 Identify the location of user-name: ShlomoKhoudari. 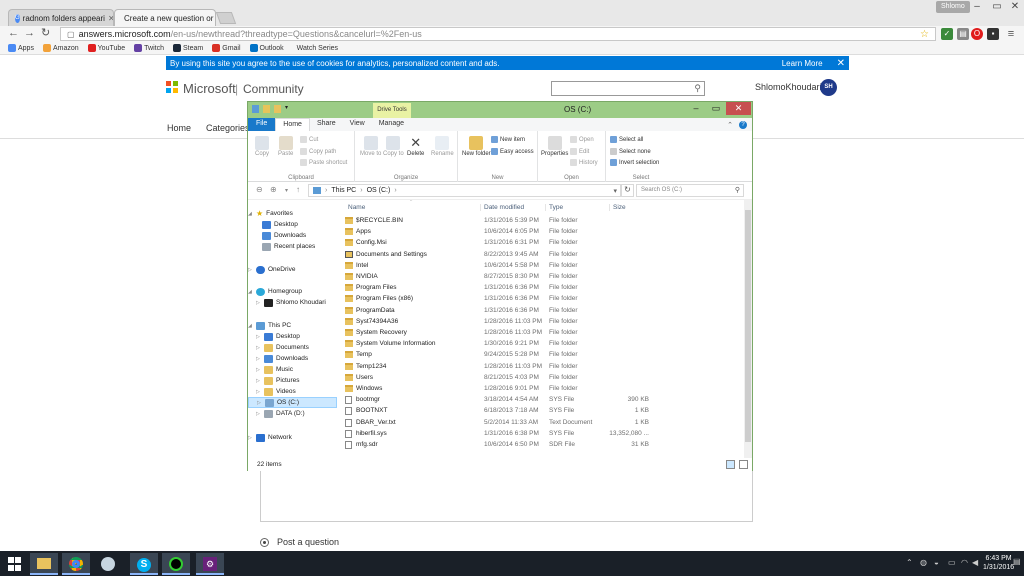
(788, 87).